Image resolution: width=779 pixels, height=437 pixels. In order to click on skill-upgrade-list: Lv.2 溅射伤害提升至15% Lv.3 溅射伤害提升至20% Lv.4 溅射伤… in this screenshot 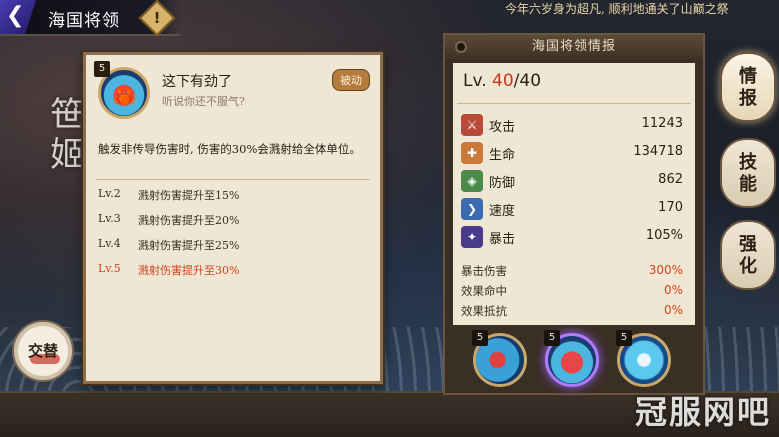, I will do `click(233, 237)`.